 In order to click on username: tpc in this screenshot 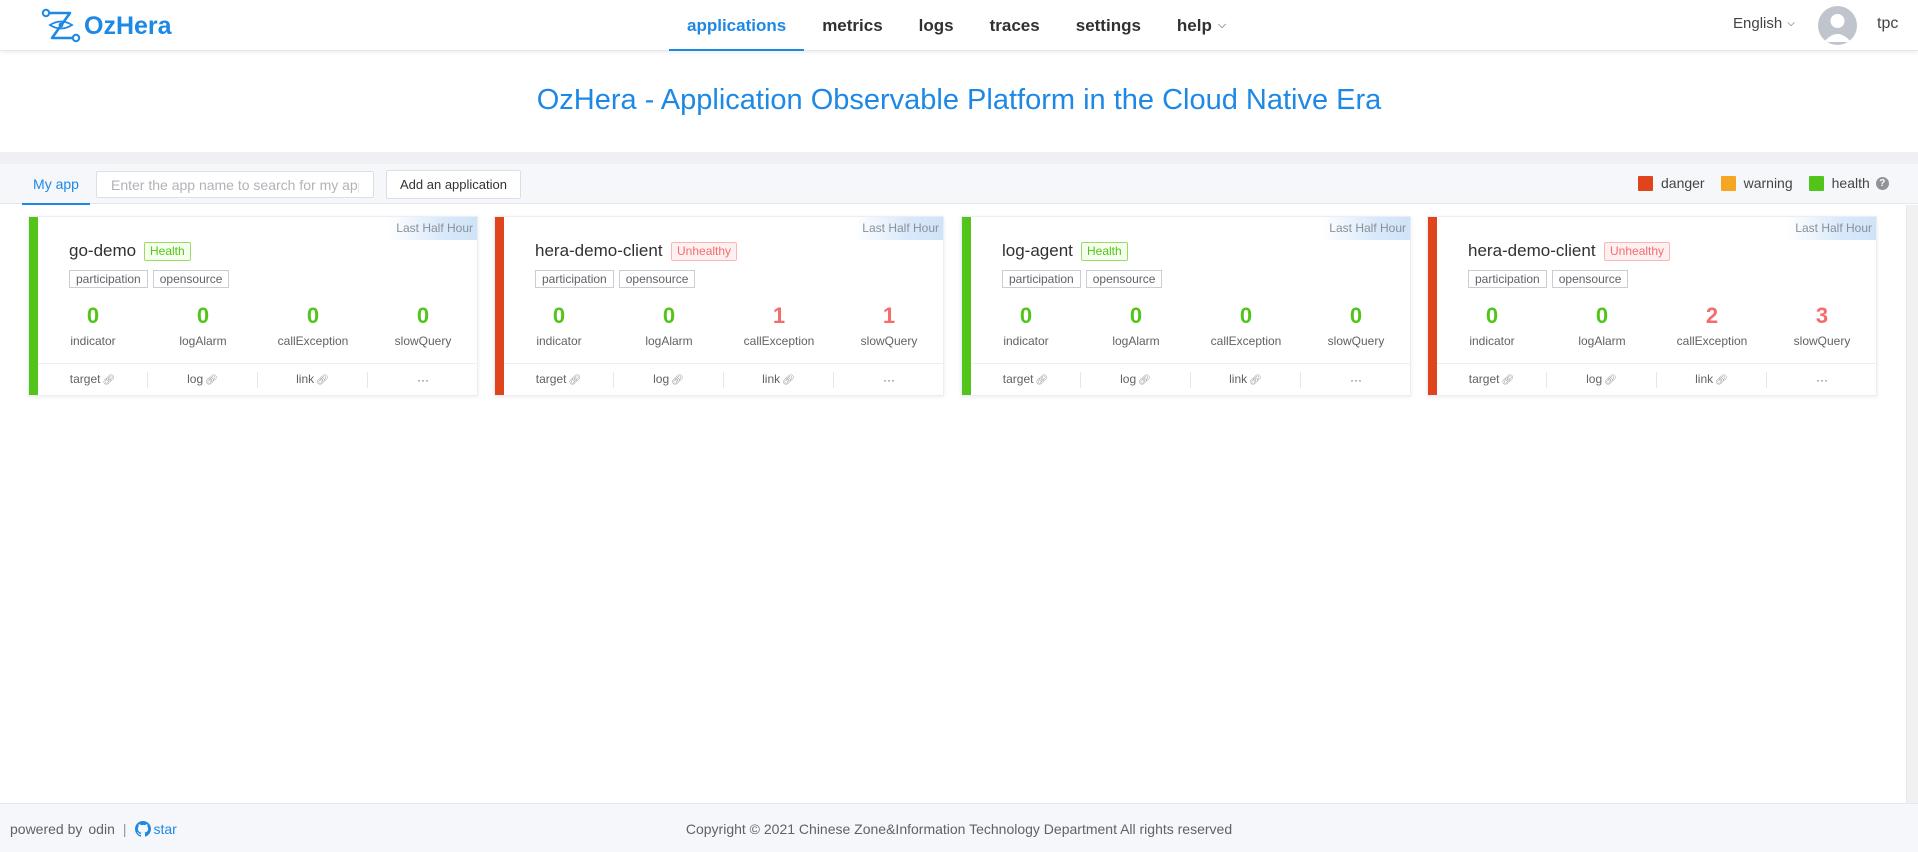, I will do `click(1887, 24)`.